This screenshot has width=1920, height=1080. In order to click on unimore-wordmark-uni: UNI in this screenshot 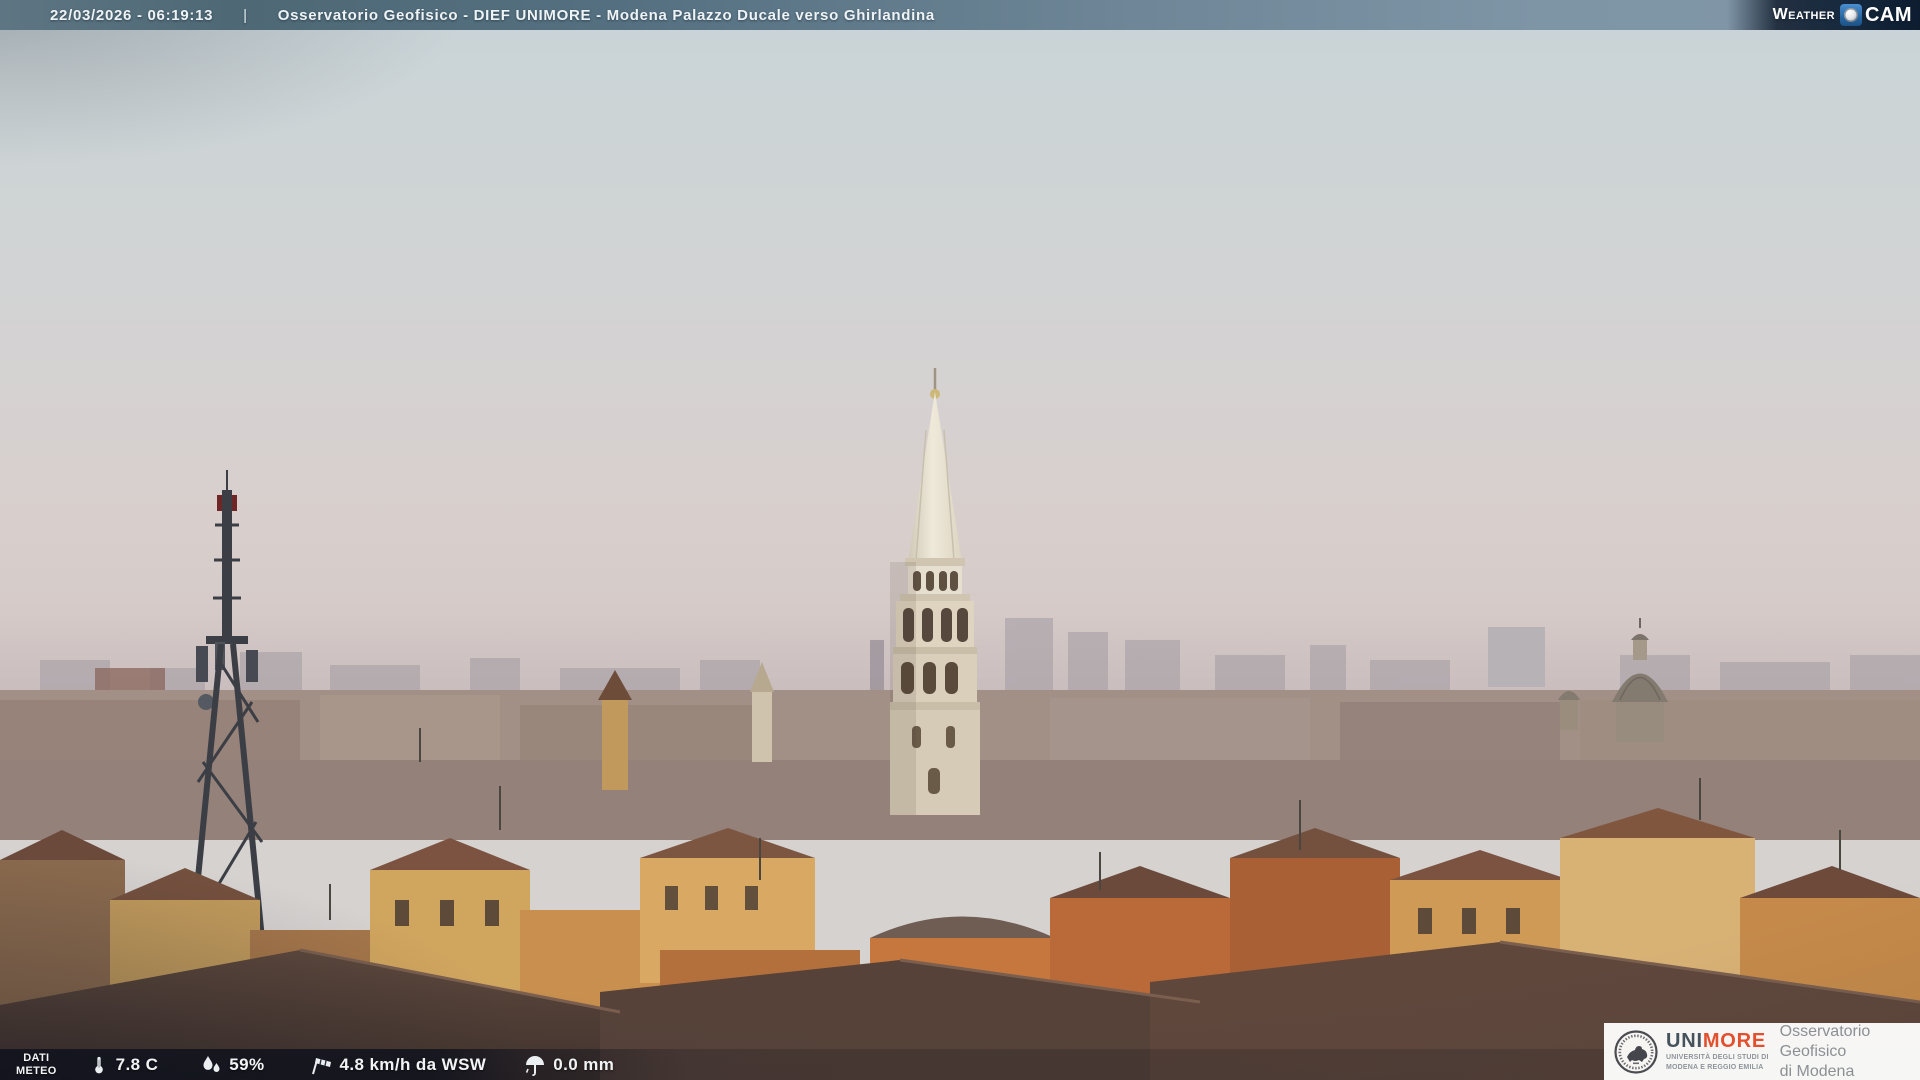, I will do `click(1684, 1041)`.